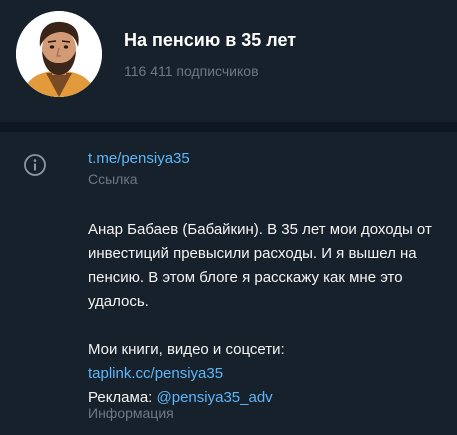 The height and width of the screenshot is (435, 457). What do you see at coordinates (268, 159) in the screenshot?
I see `channel-link: t.me/pensiya35` at bounding box center [268, 159].